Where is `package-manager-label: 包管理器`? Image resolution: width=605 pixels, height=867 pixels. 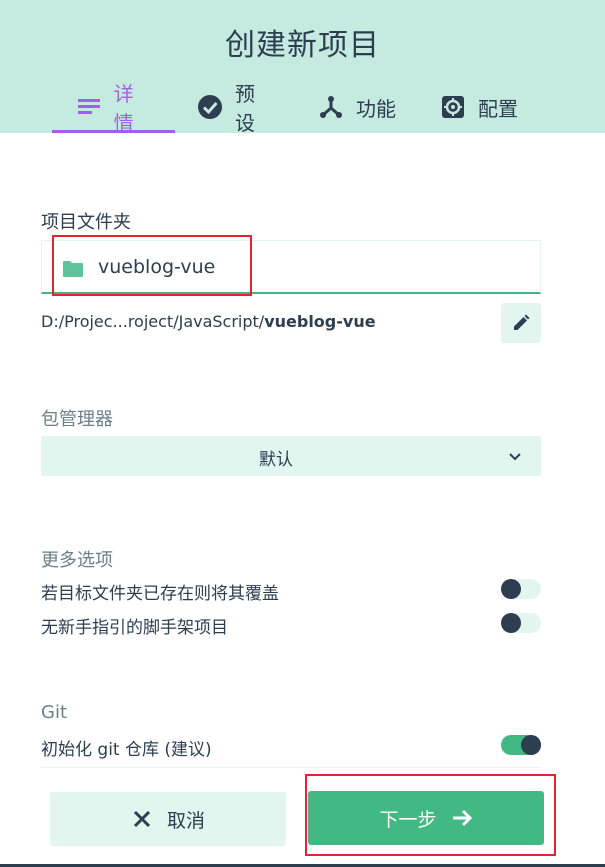 package-manager-label: 包管理器 is located at coordinates (77, 419).